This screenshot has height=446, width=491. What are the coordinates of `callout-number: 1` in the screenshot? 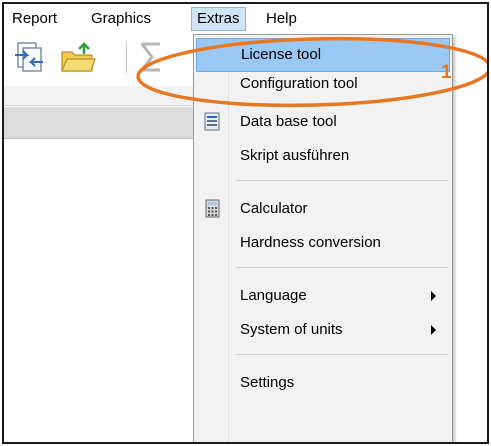 It's located at (446, 72).